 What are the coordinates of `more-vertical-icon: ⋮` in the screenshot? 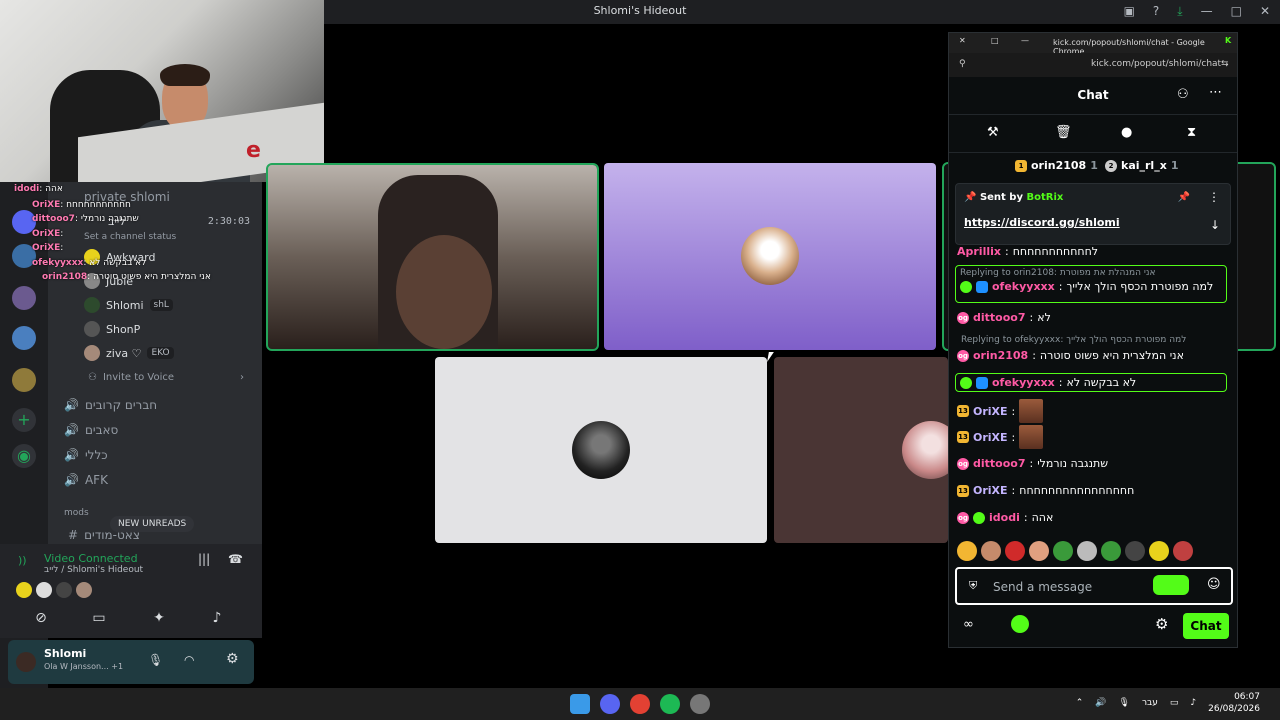 It's located at (1214, 197).